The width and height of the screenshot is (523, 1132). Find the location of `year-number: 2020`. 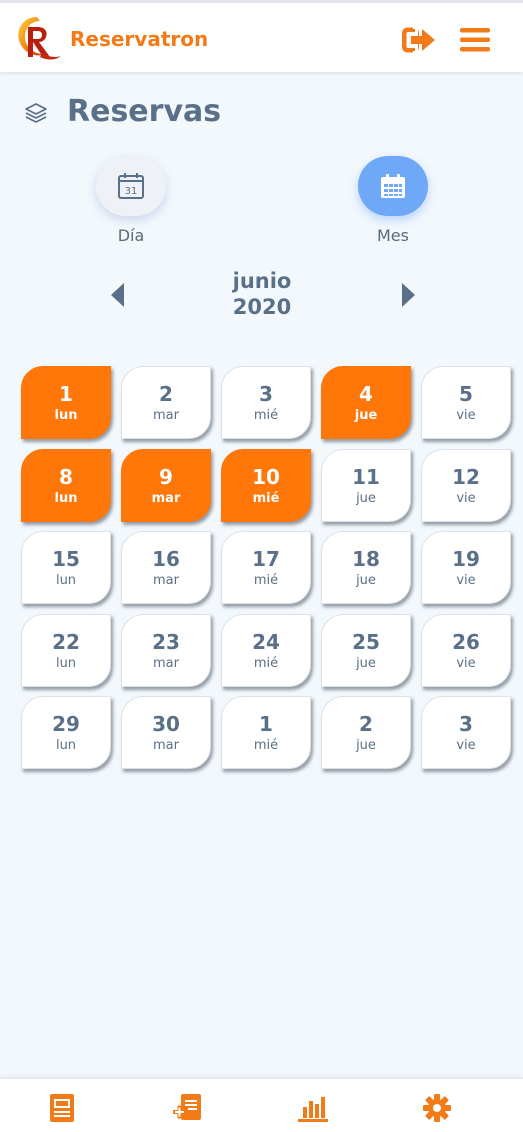

year-number: 2020 is located at coordinates (262, 307).